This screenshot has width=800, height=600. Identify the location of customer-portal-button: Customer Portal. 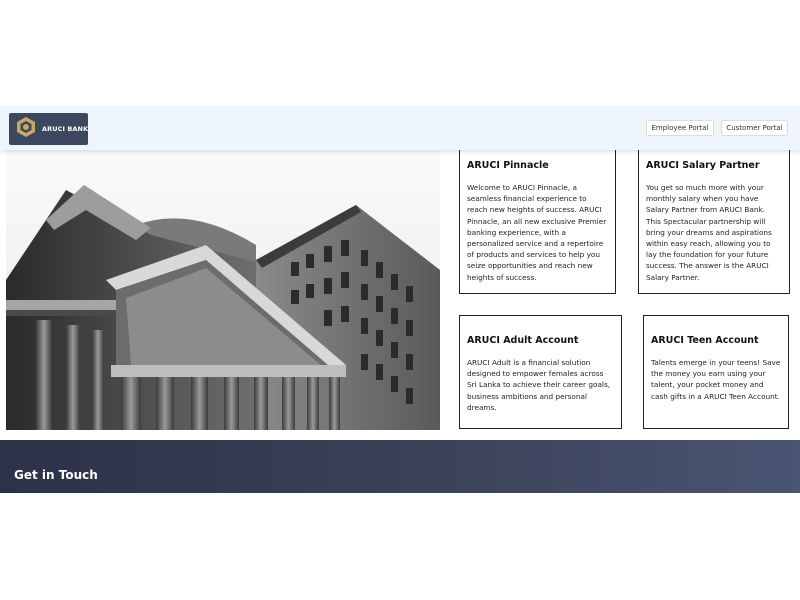
(754, 128).